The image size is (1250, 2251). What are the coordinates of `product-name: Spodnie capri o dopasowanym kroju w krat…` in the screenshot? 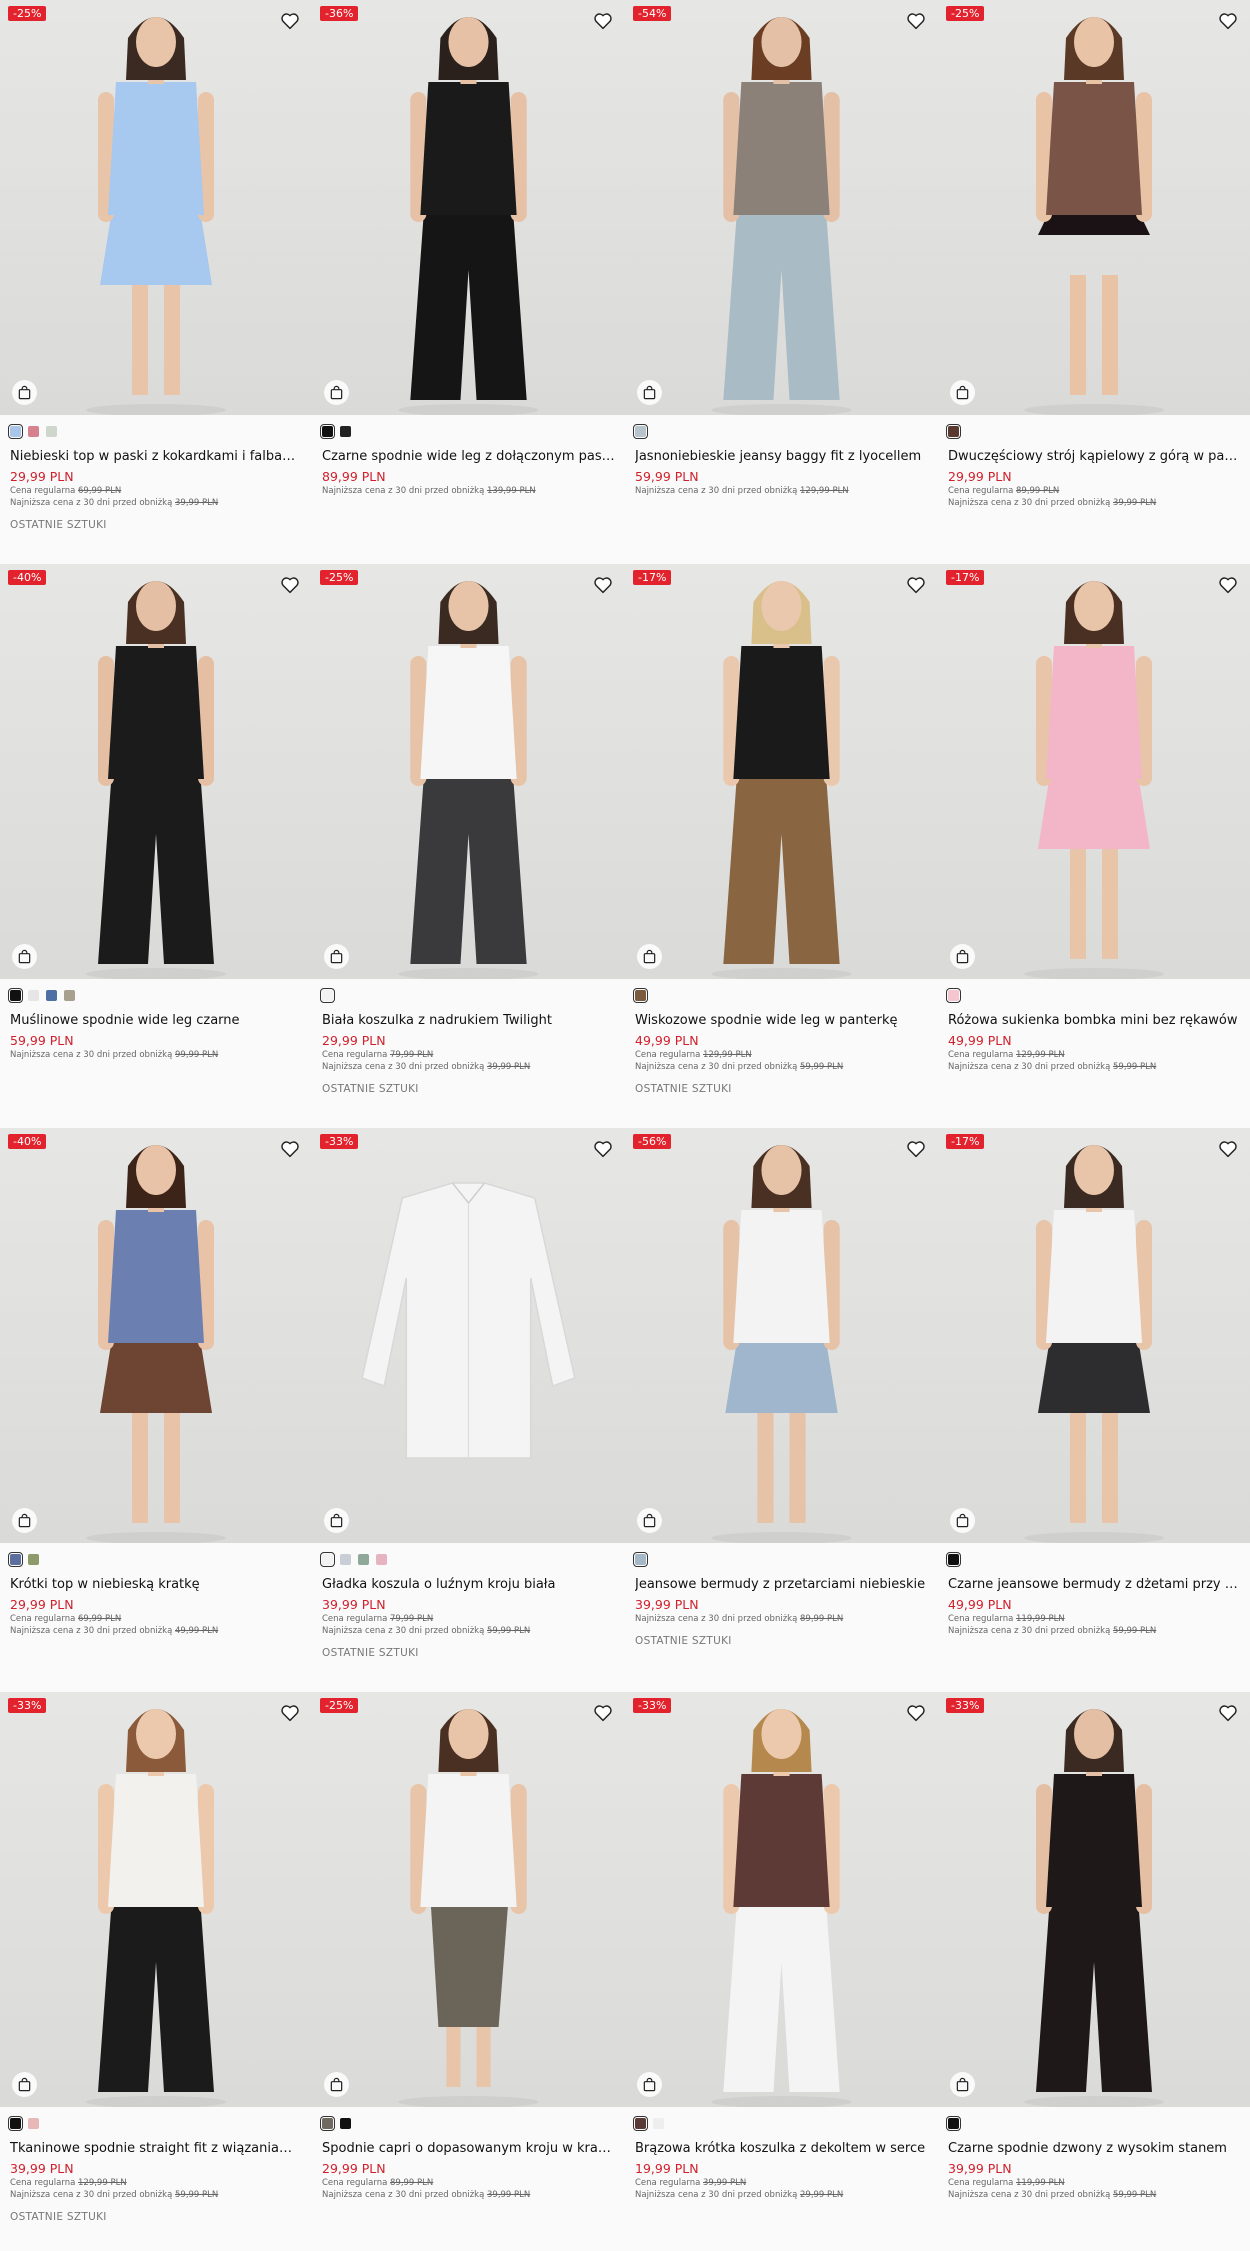 It's located at (468, 2148).